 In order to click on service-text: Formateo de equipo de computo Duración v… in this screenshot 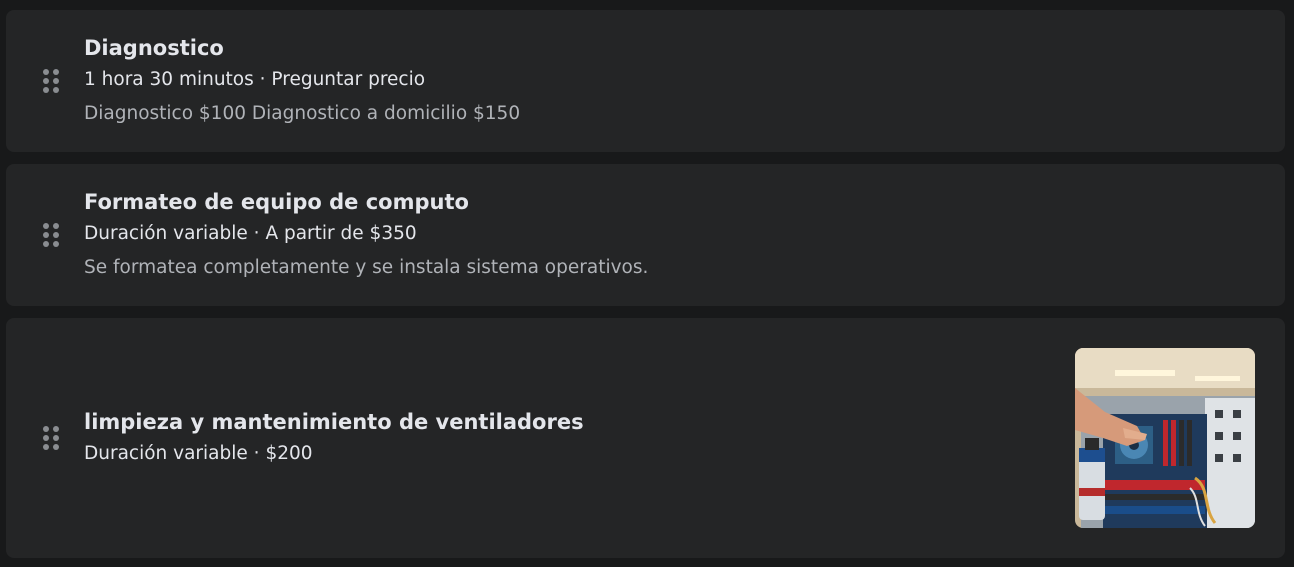, I will do `click(554, 235)`.